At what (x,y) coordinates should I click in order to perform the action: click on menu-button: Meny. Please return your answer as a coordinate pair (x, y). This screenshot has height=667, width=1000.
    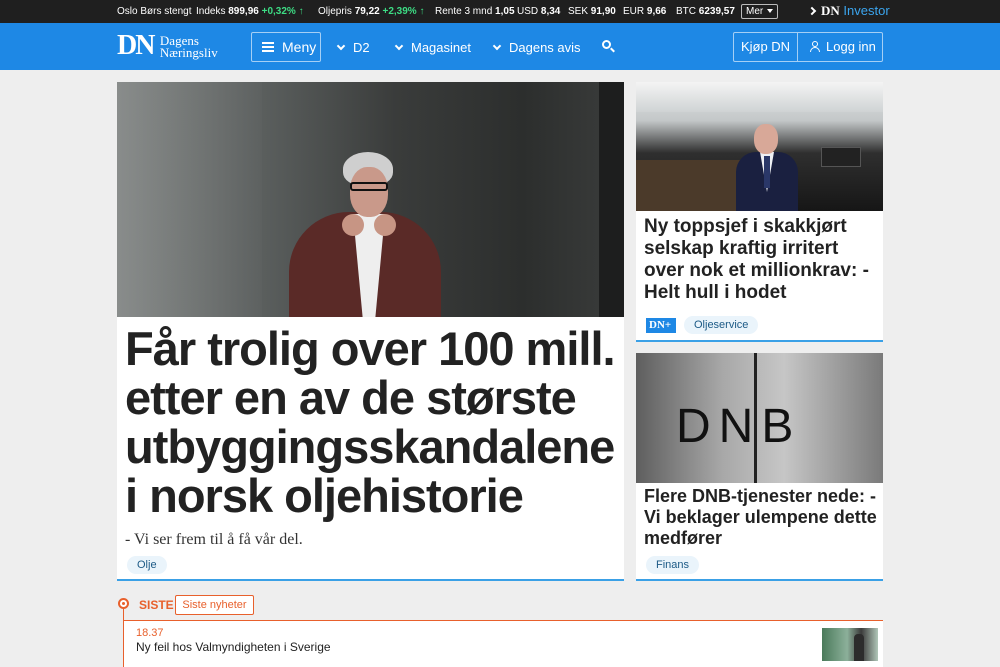
    Looking at the image, I should click on (286, 47).